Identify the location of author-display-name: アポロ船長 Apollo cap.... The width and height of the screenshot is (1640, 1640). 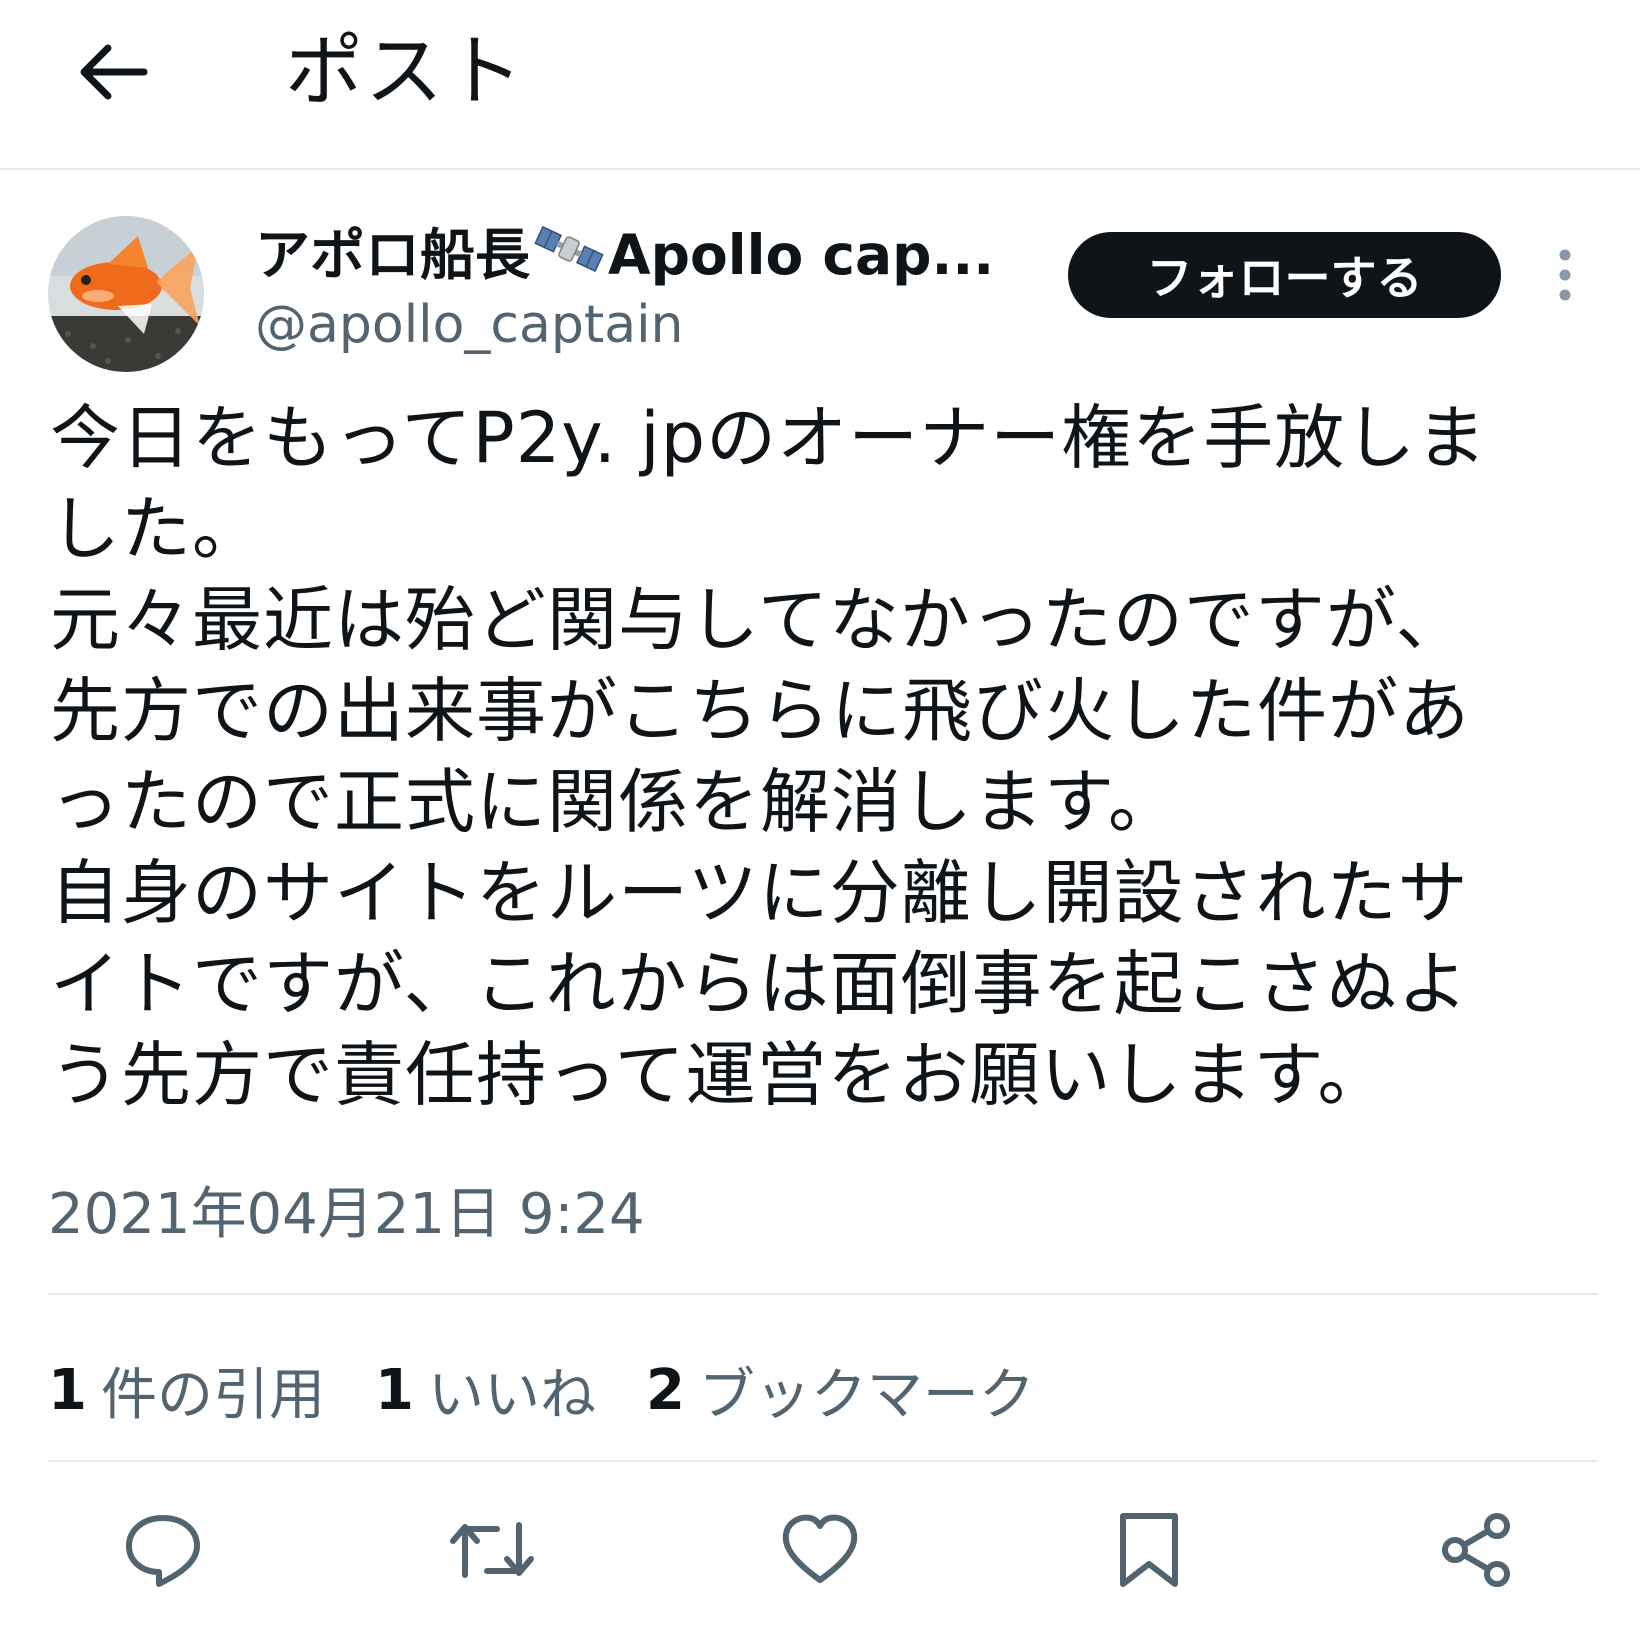
(637, 255).